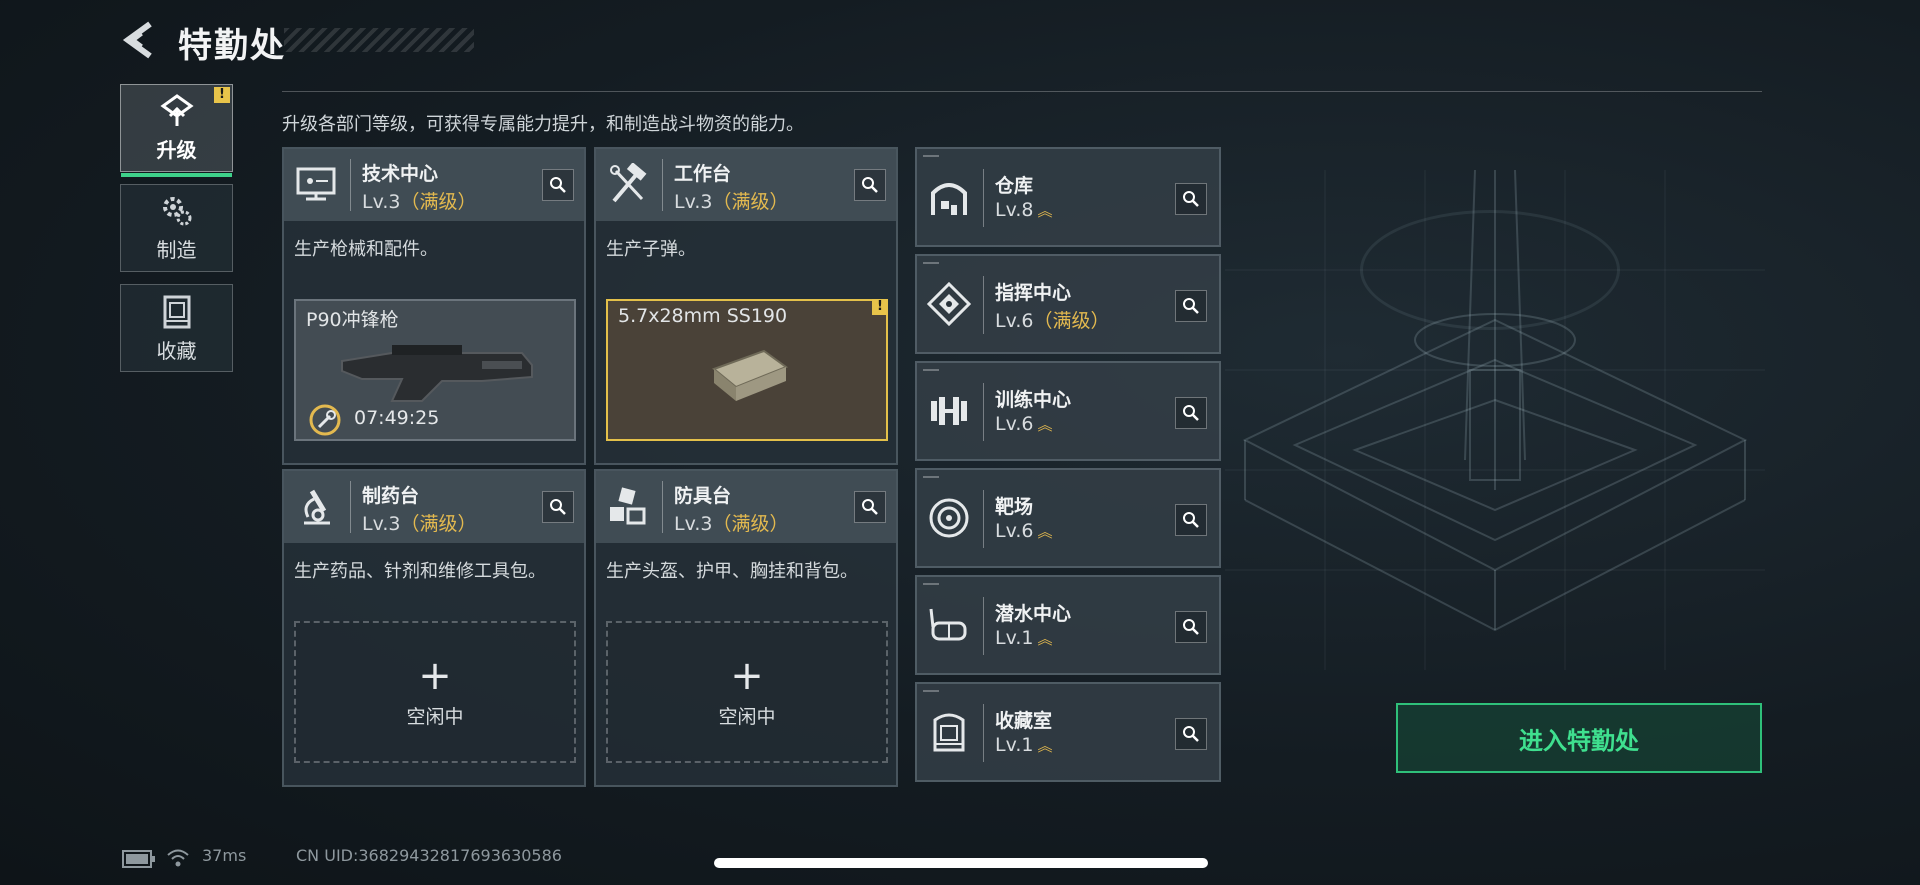 Image resolution: width=1920 pixels, height=885 pixels. I want to click on facility-description: 生产枪械和配件。, so click(366, 249).